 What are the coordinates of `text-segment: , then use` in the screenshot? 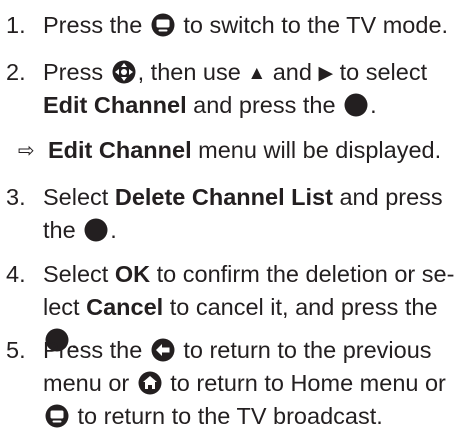 It's located at (192, 72).